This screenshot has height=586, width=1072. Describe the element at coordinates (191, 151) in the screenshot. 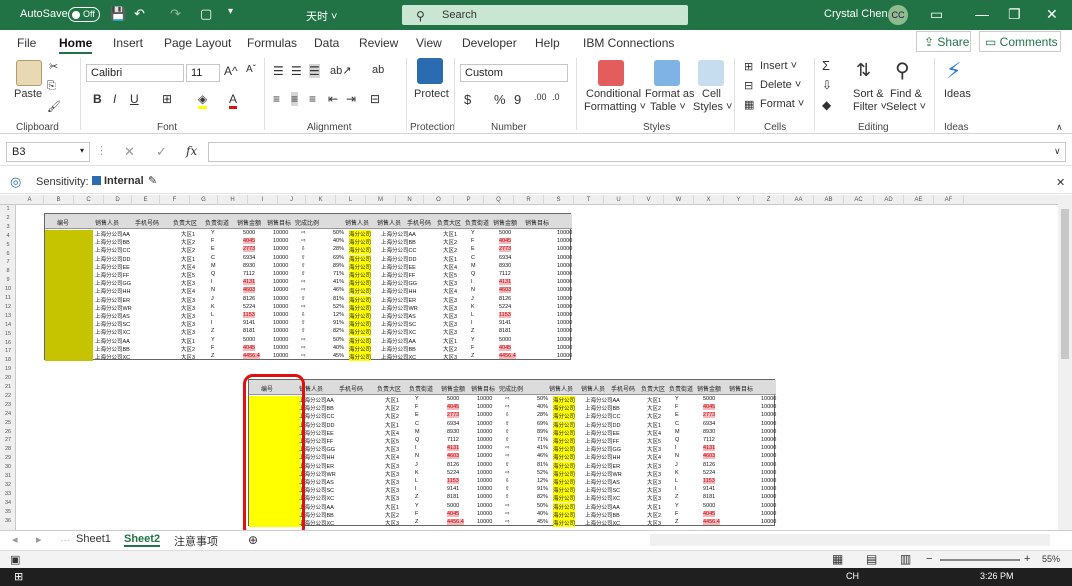

I see `insert-function-button: fx` at that location.